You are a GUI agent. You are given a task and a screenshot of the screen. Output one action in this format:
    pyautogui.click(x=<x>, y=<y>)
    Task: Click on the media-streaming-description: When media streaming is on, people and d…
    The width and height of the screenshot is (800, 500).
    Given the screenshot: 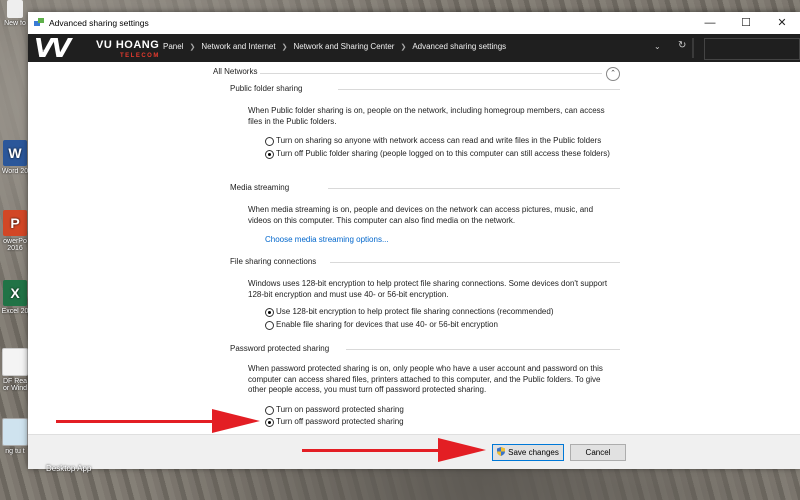 What is the action you would take?
    pyautogui.click(x=421, y=215)
    